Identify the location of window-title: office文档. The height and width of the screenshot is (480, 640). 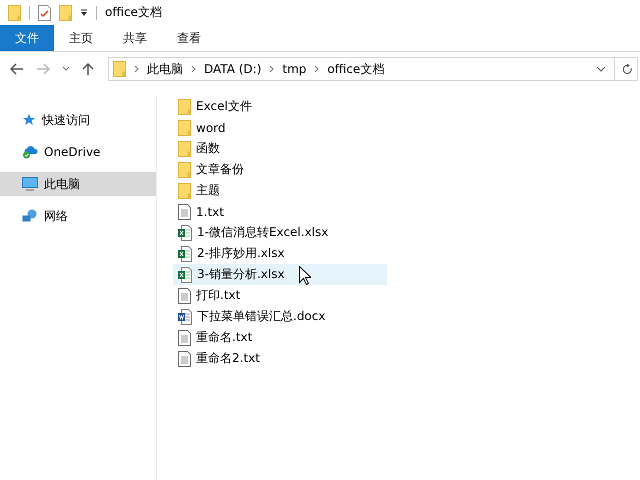
(133, 12).